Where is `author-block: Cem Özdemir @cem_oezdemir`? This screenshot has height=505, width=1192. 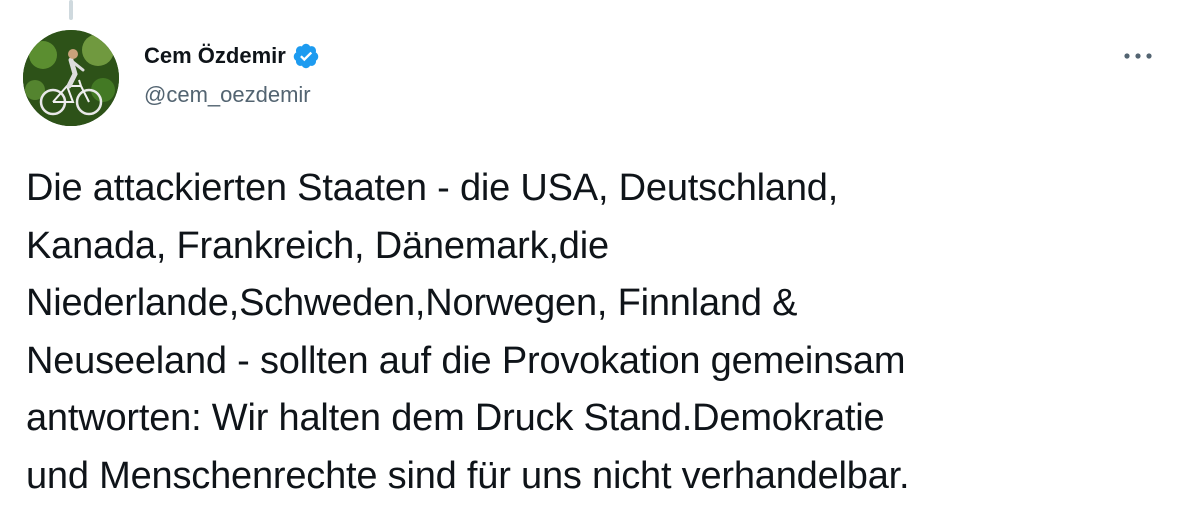 author-block: Cem Özdemir @cem_oezdemir is located at coordinates (232, 73).